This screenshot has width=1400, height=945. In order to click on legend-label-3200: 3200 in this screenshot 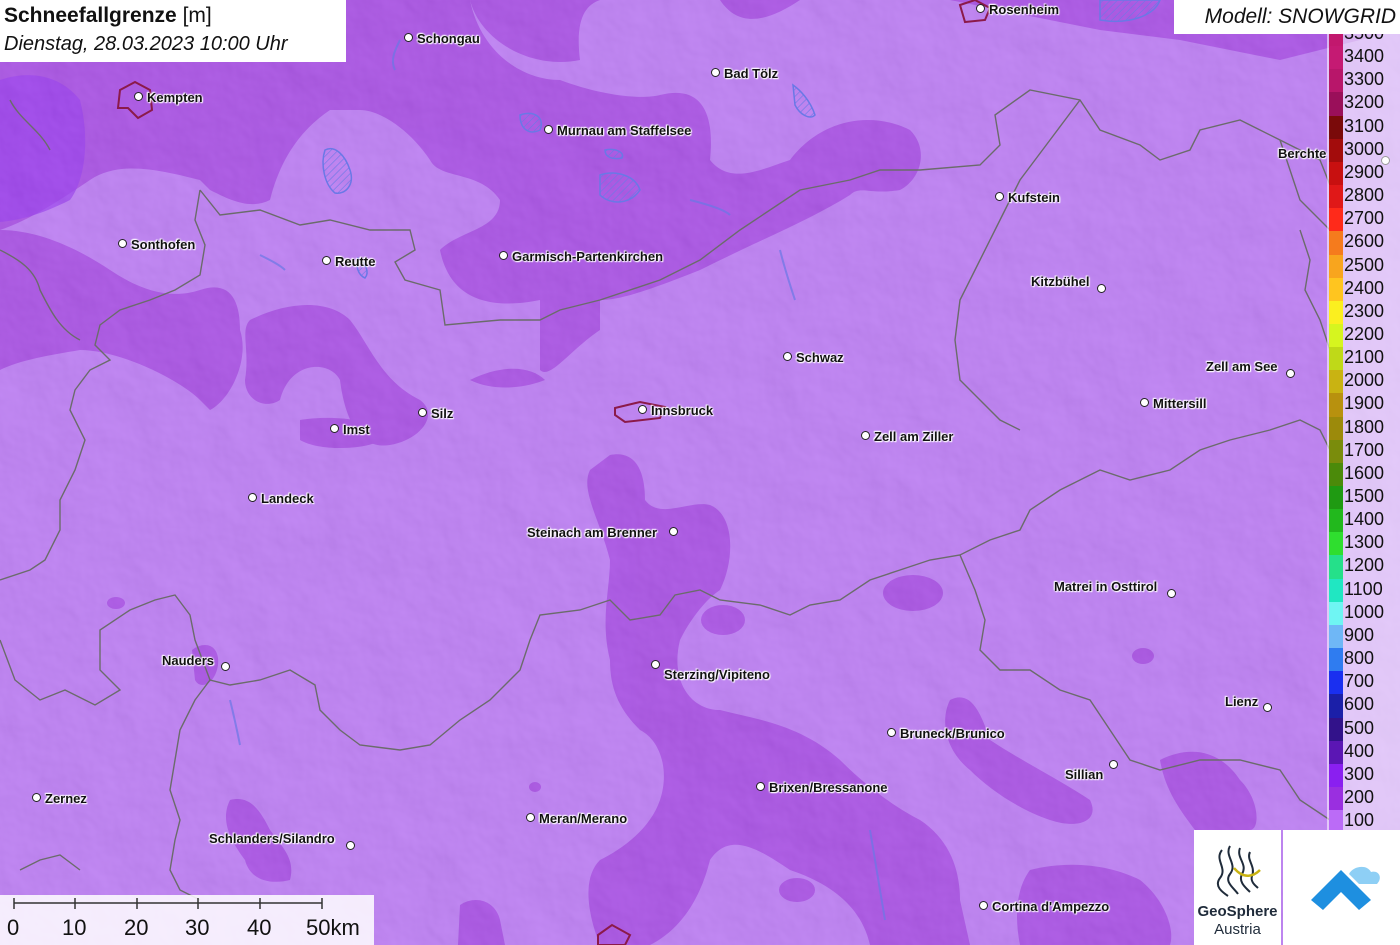, I will do `click(1364, 102)`.